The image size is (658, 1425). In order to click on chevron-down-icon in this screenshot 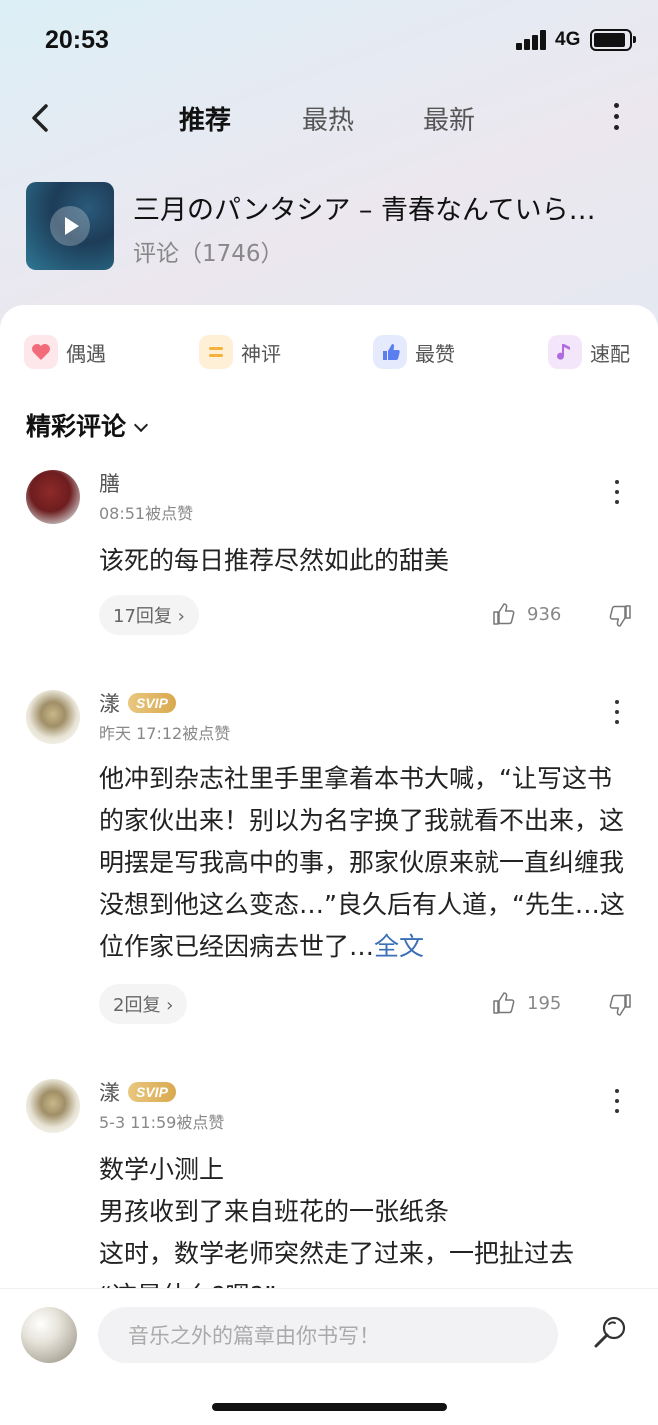, I will do `click(141, 425)`.